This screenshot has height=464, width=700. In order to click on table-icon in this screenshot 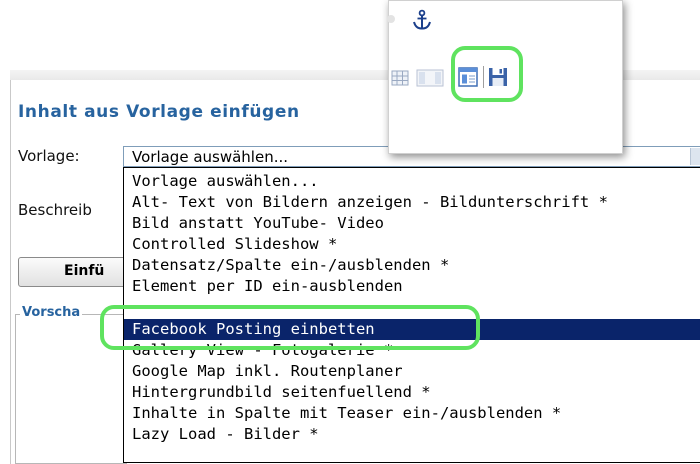, I will do `click(400, 78)`.